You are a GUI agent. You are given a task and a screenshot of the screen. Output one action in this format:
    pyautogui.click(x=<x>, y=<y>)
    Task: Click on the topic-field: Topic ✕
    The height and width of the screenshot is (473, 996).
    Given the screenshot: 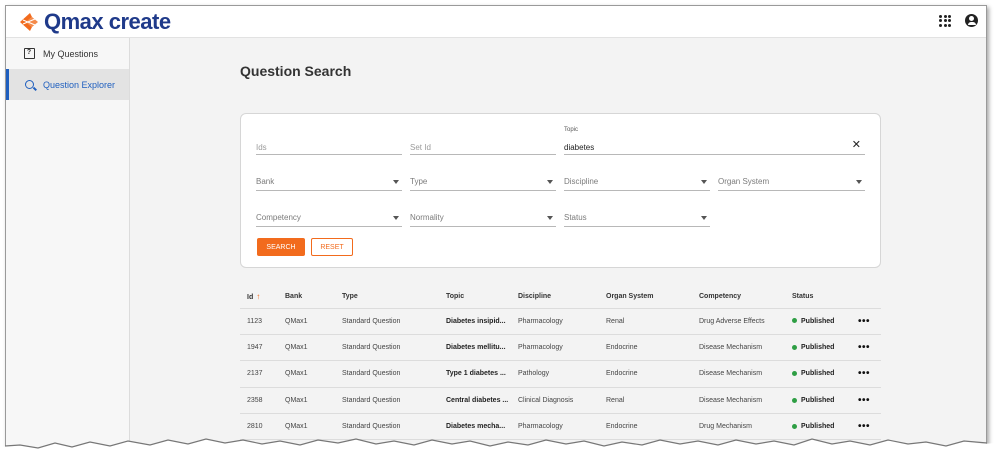 What is the action you would take?
    pyautogui.click(x=714, y=141)
    